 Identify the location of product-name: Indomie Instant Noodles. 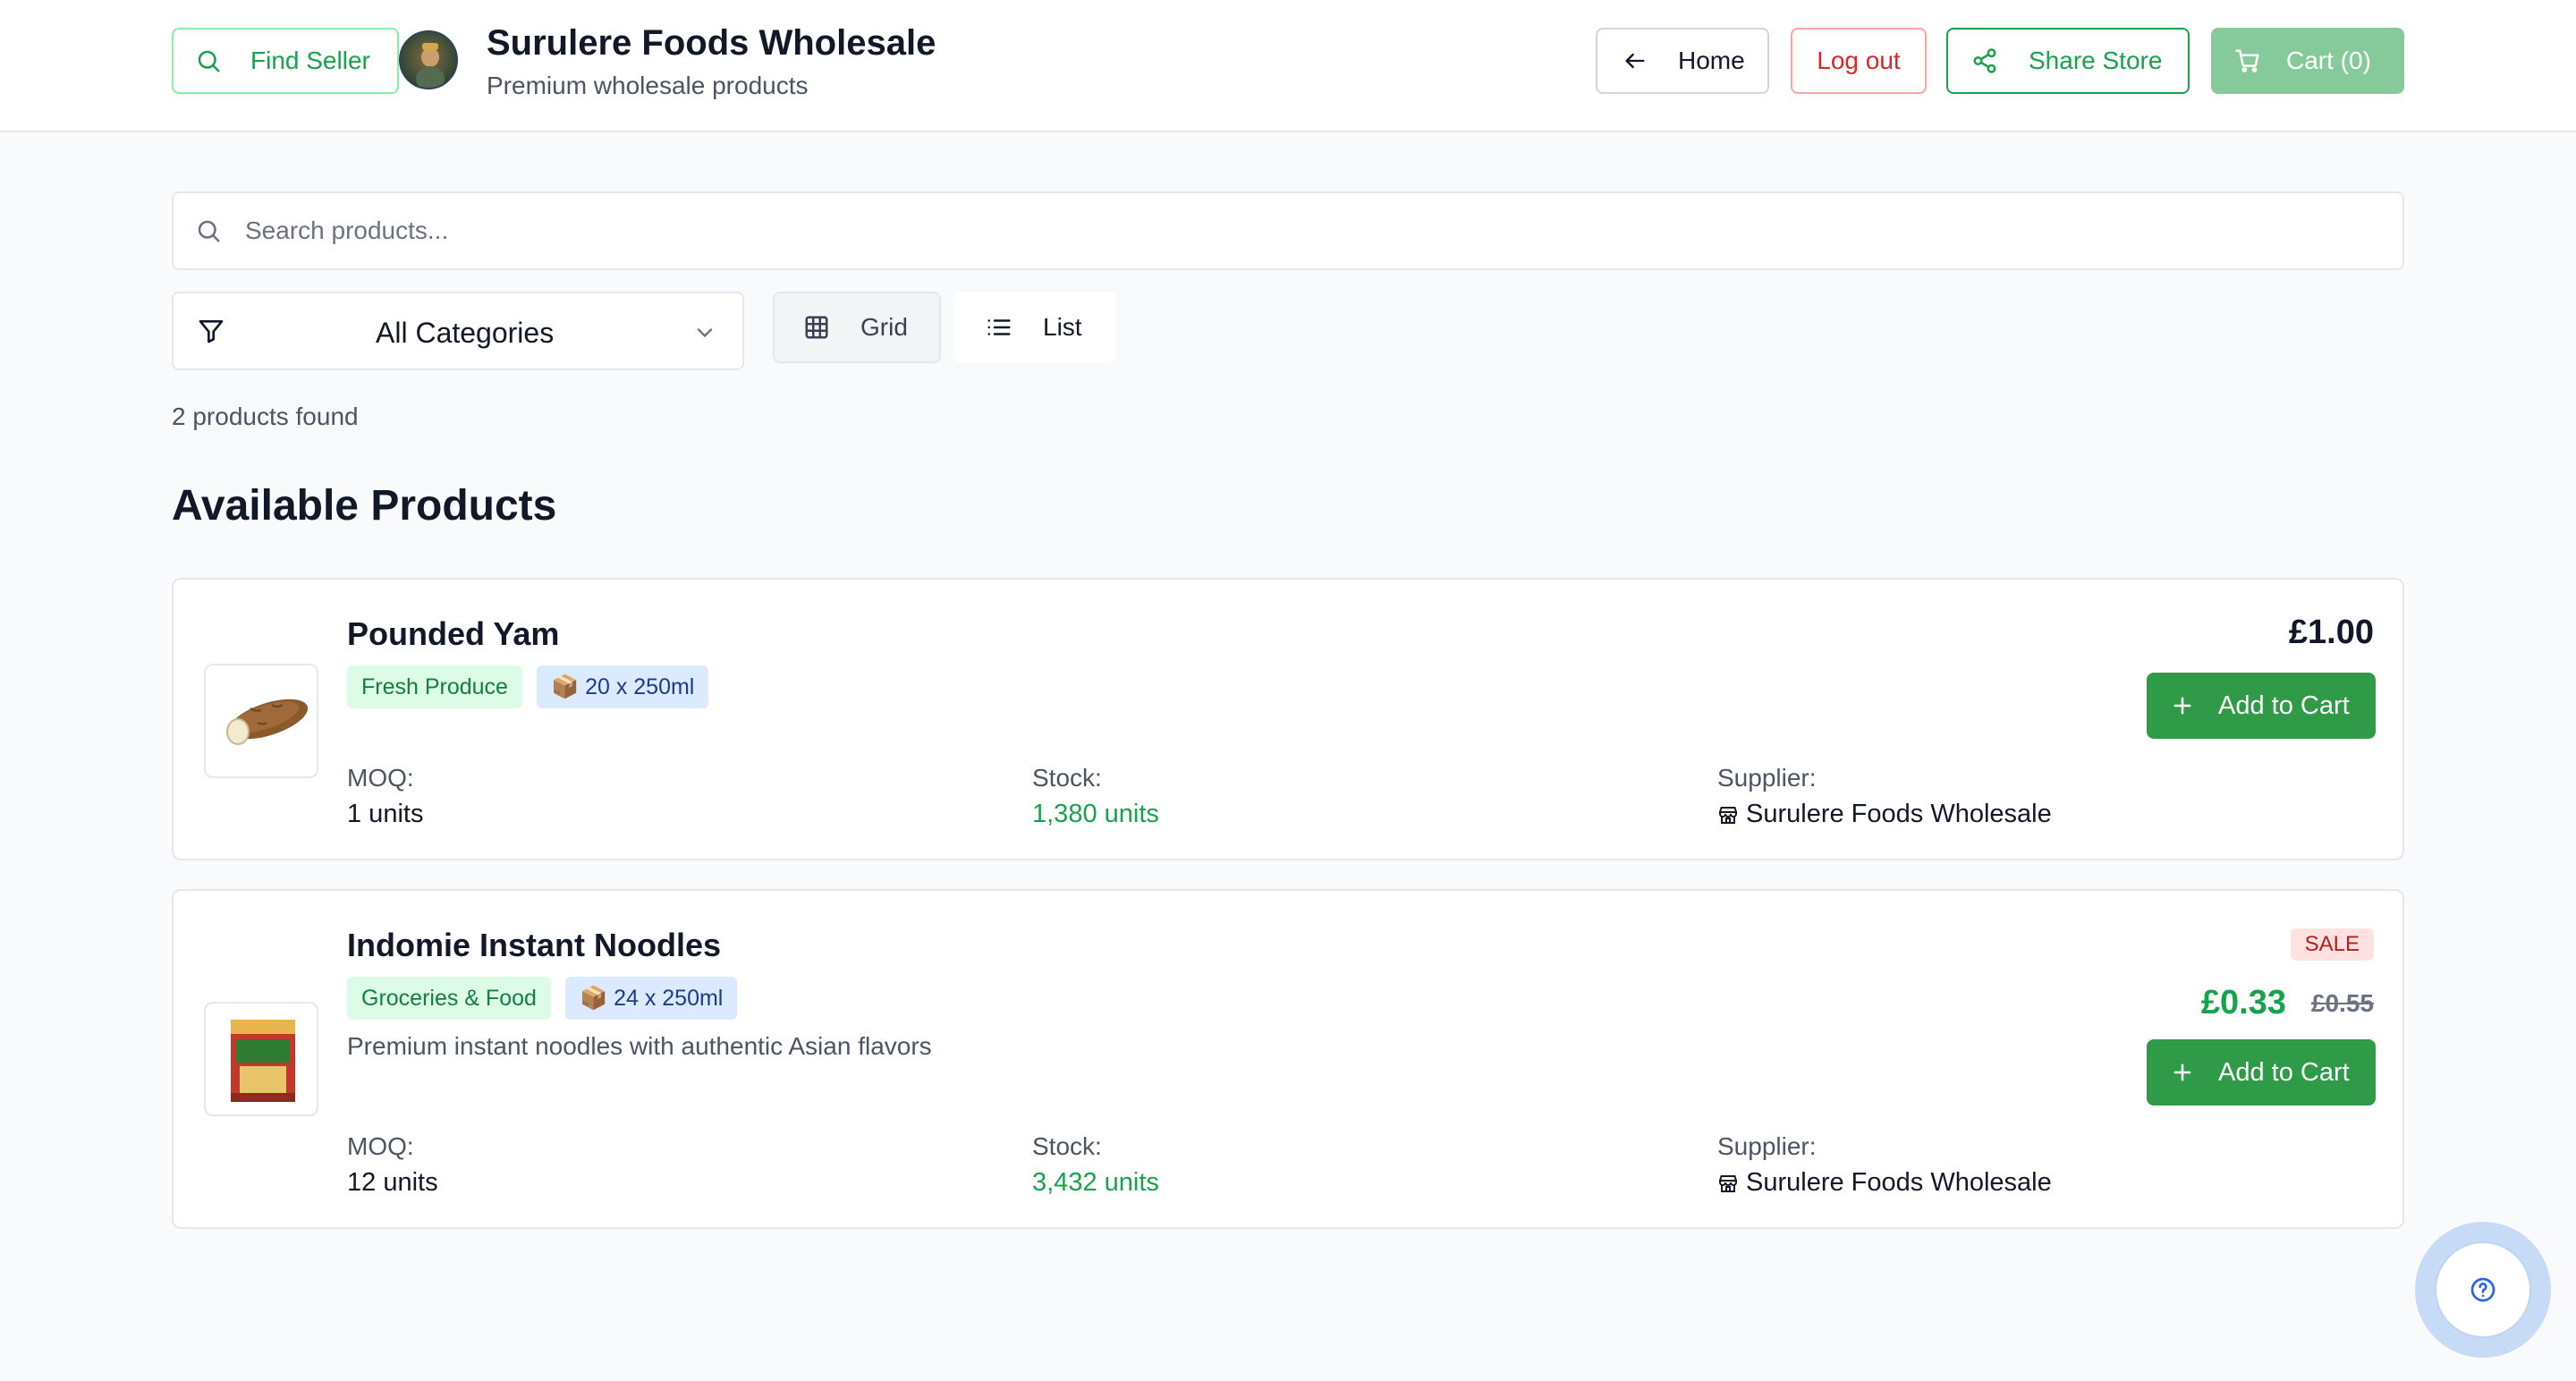
(534, 945).